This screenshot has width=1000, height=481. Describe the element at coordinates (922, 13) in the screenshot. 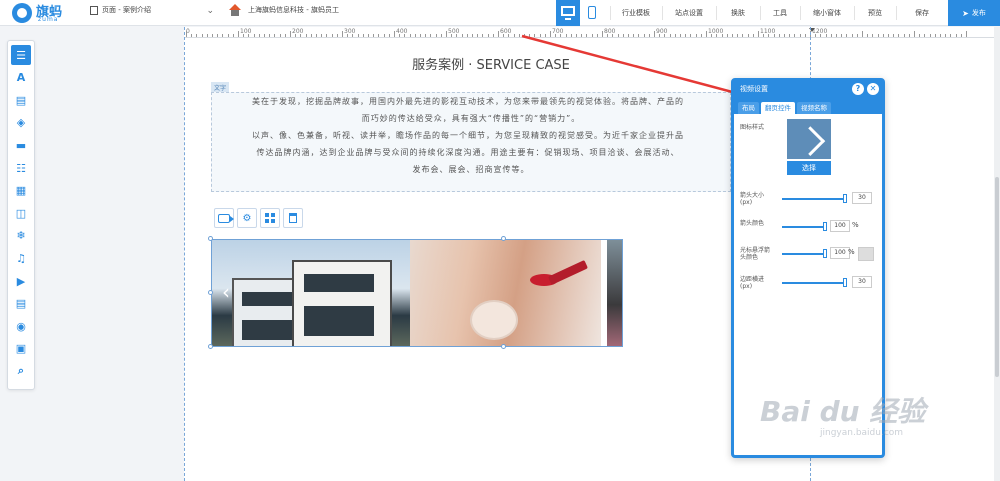

I see `save-button: 保存` at that location.